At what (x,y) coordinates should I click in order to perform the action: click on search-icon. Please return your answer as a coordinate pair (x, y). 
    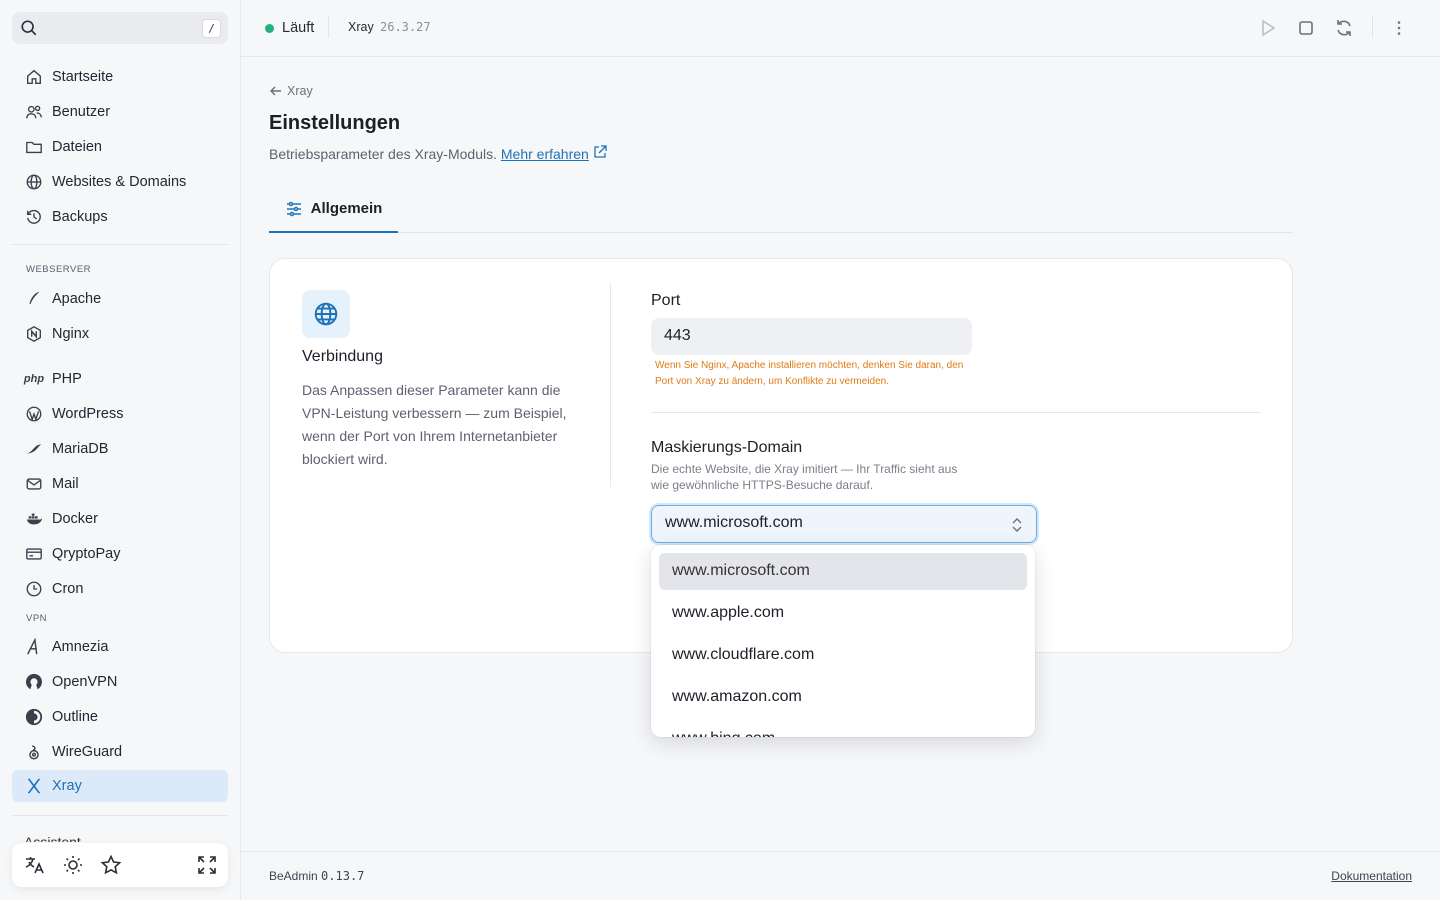
    Looking at the image, I should click on (29, 28).